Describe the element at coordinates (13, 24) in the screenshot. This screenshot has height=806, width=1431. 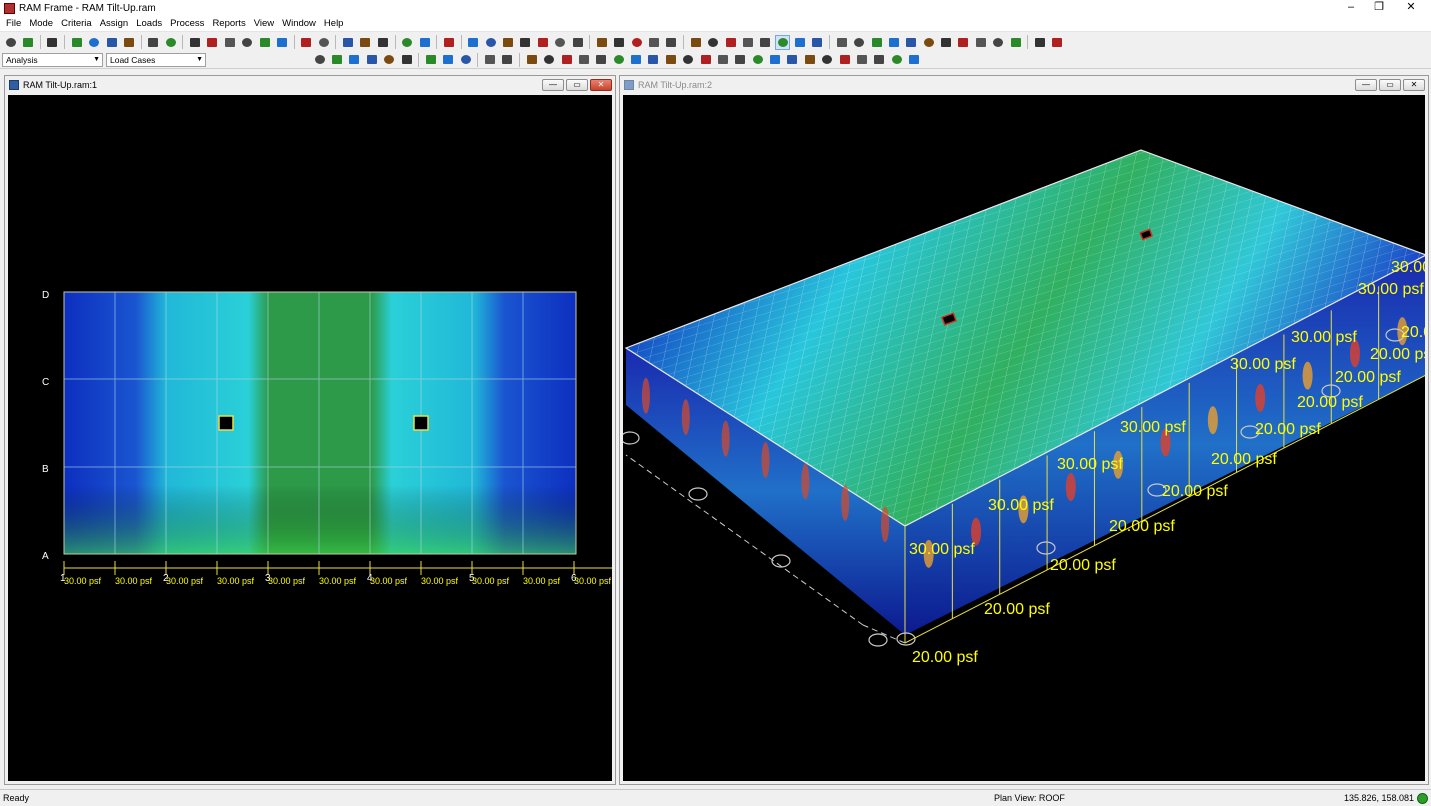
I see `menu-file: File` at that location.